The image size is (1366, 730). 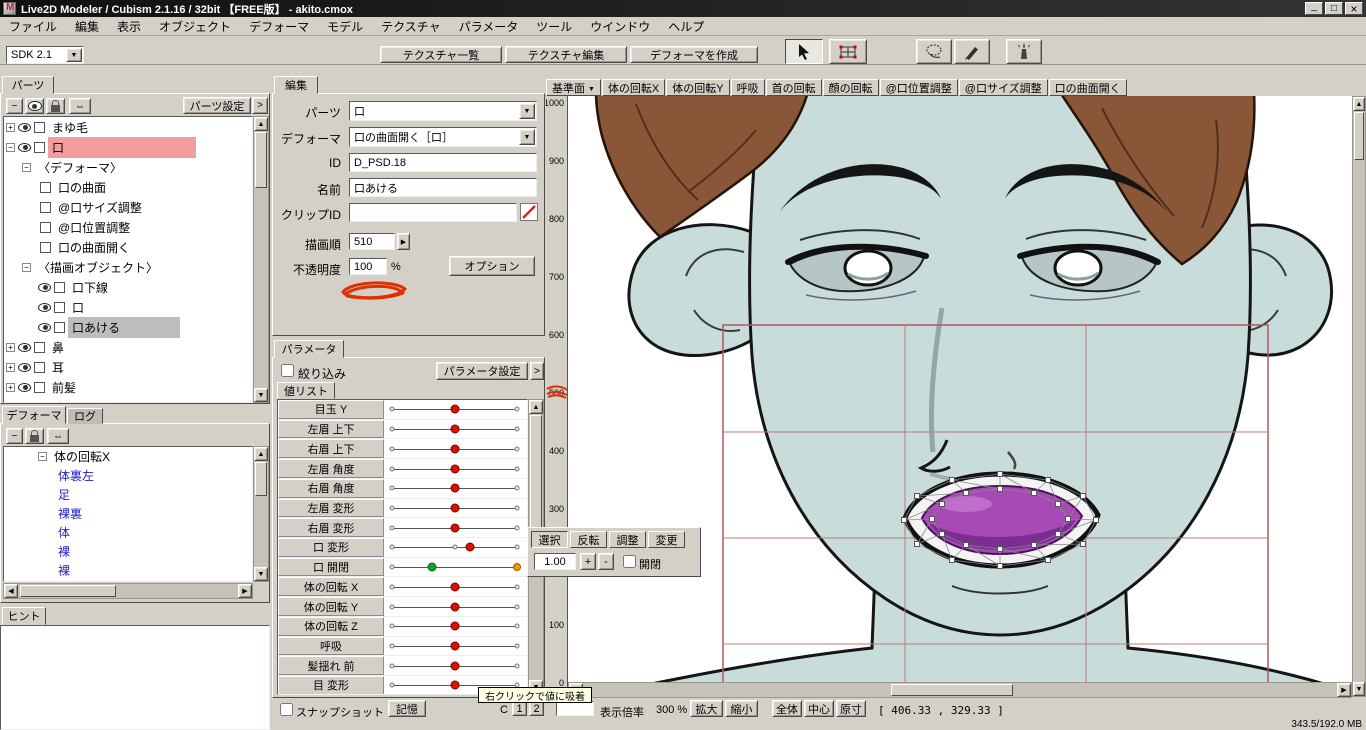 I want to click on log-panel-tab: ログ, so click(x=85, y=416).